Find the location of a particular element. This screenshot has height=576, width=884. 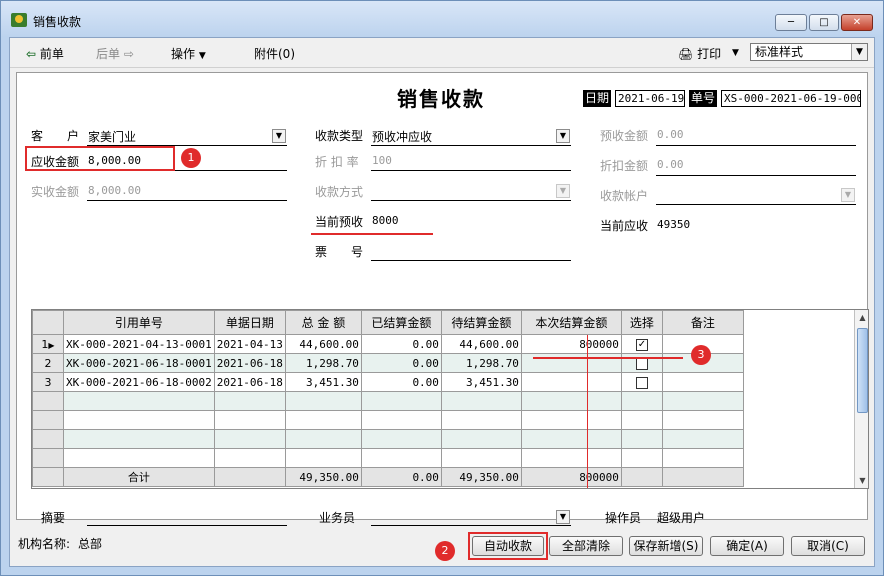

type-dropdown-icon: ▼ is located at coordinates (563, 136).